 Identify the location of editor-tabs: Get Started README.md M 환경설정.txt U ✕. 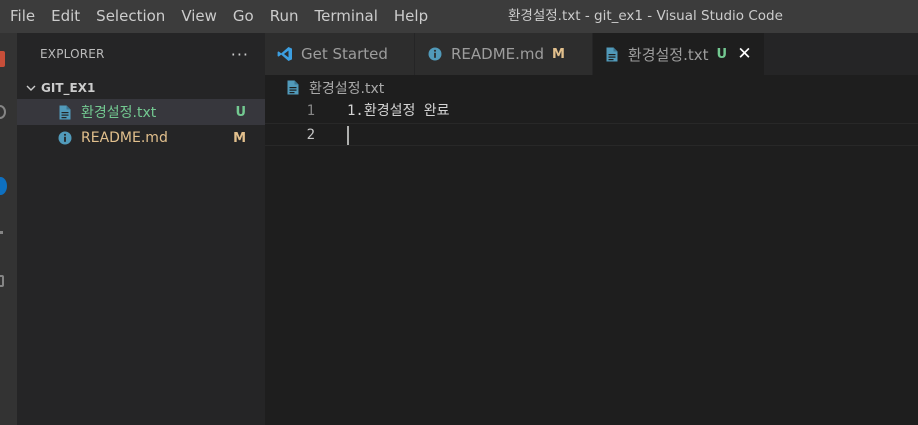
(591, 54).